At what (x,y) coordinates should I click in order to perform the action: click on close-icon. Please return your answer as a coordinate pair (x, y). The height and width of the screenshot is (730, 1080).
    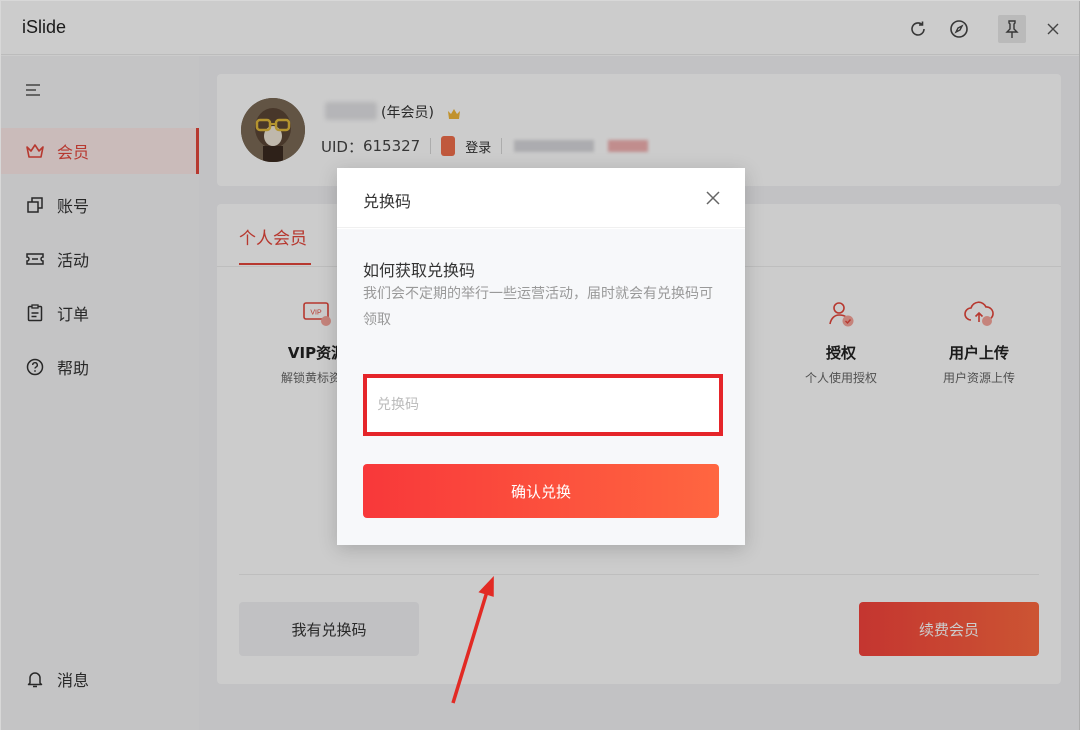
    Looking at the image, I should click on (713, 198).